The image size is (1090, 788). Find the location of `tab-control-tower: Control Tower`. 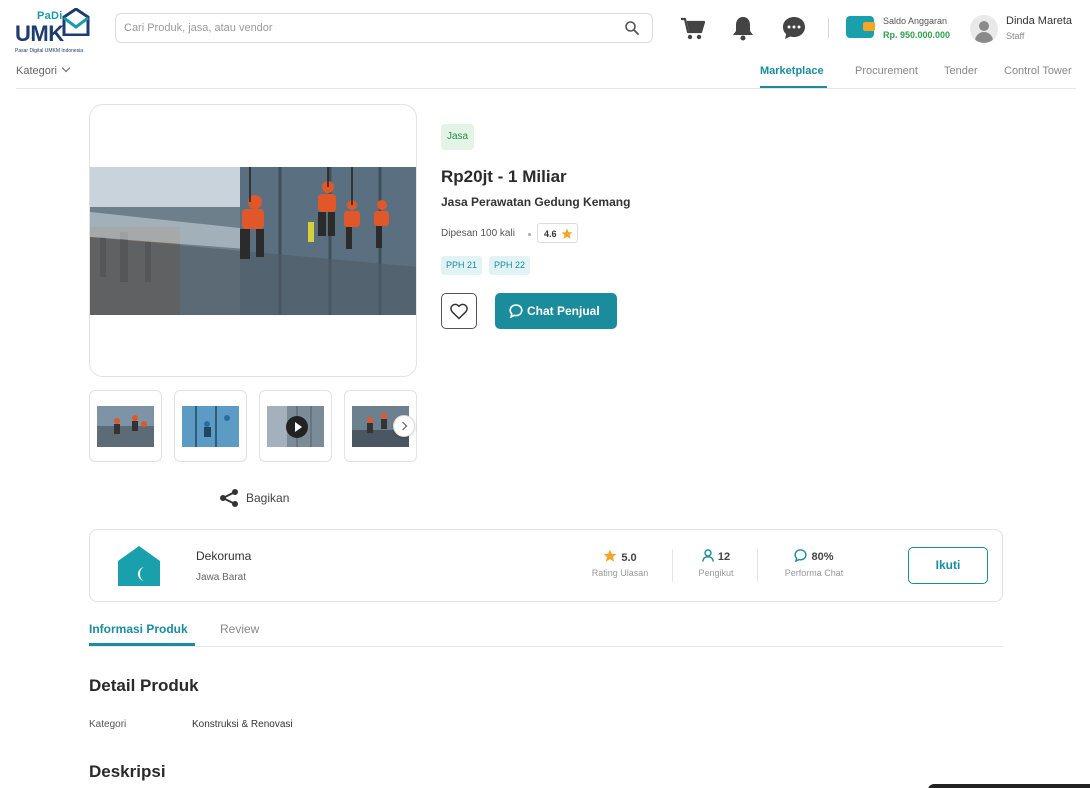

tab-control-tower: Control Tower is located at coordinates (1038, 71).